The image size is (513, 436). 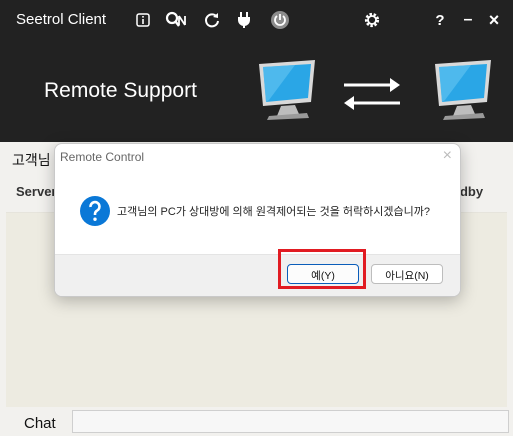 I want to click on dialog-footer: 예(Y) 아니요(N), so click(x=257, y=275).